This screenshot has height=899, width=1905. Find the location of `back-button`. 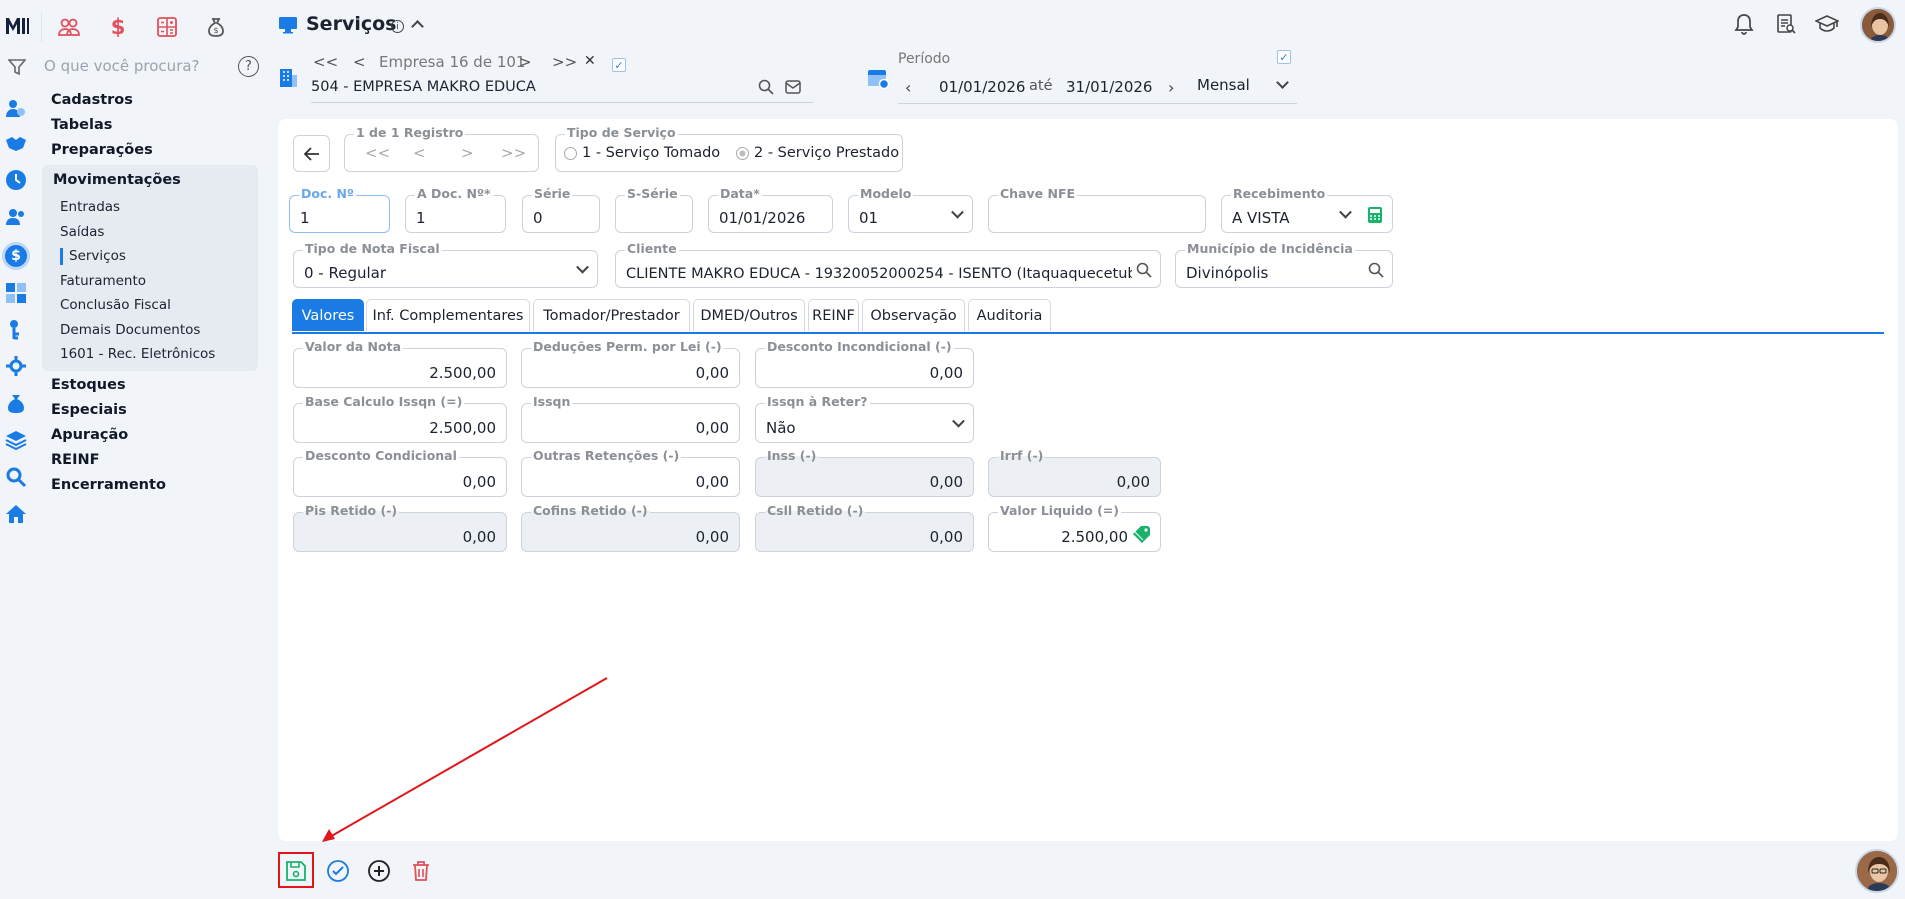

back-button is located at coordinates (311, 153).